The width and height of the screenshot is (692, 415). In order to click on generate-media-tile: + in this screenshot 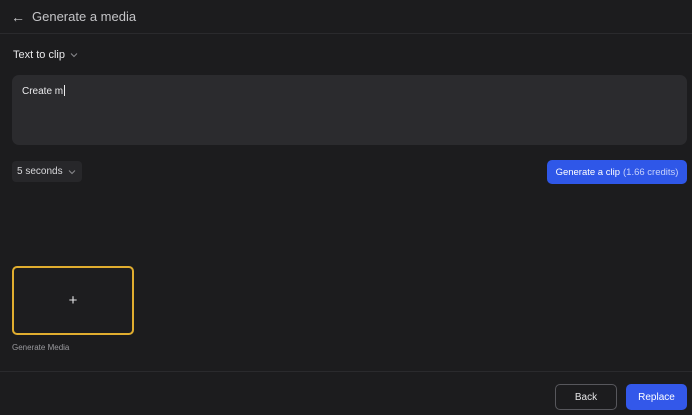, I will do `click(73, 300)`.